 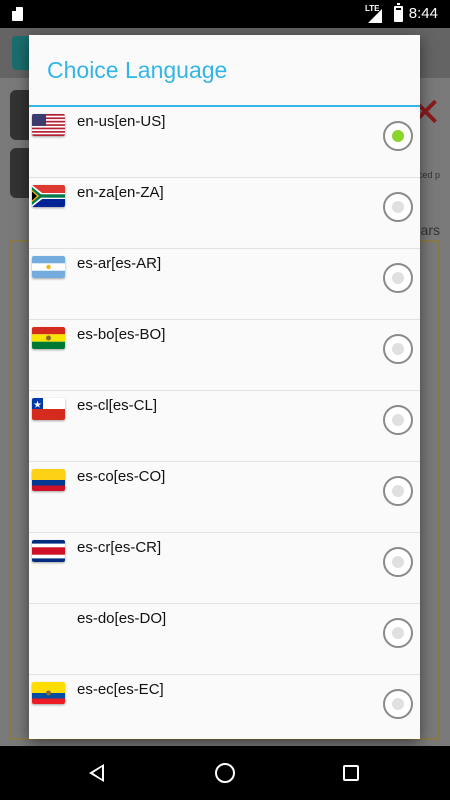 I want to click on ar-flag-icon, so click(x=48, y=267).